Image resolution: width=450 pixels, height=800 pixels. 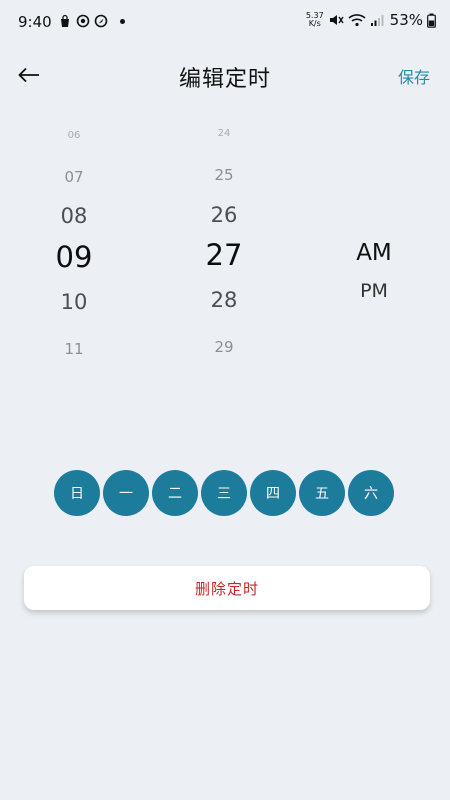 I want to click on network-speed: 5.37 K/s, so click(x=315, y=20).